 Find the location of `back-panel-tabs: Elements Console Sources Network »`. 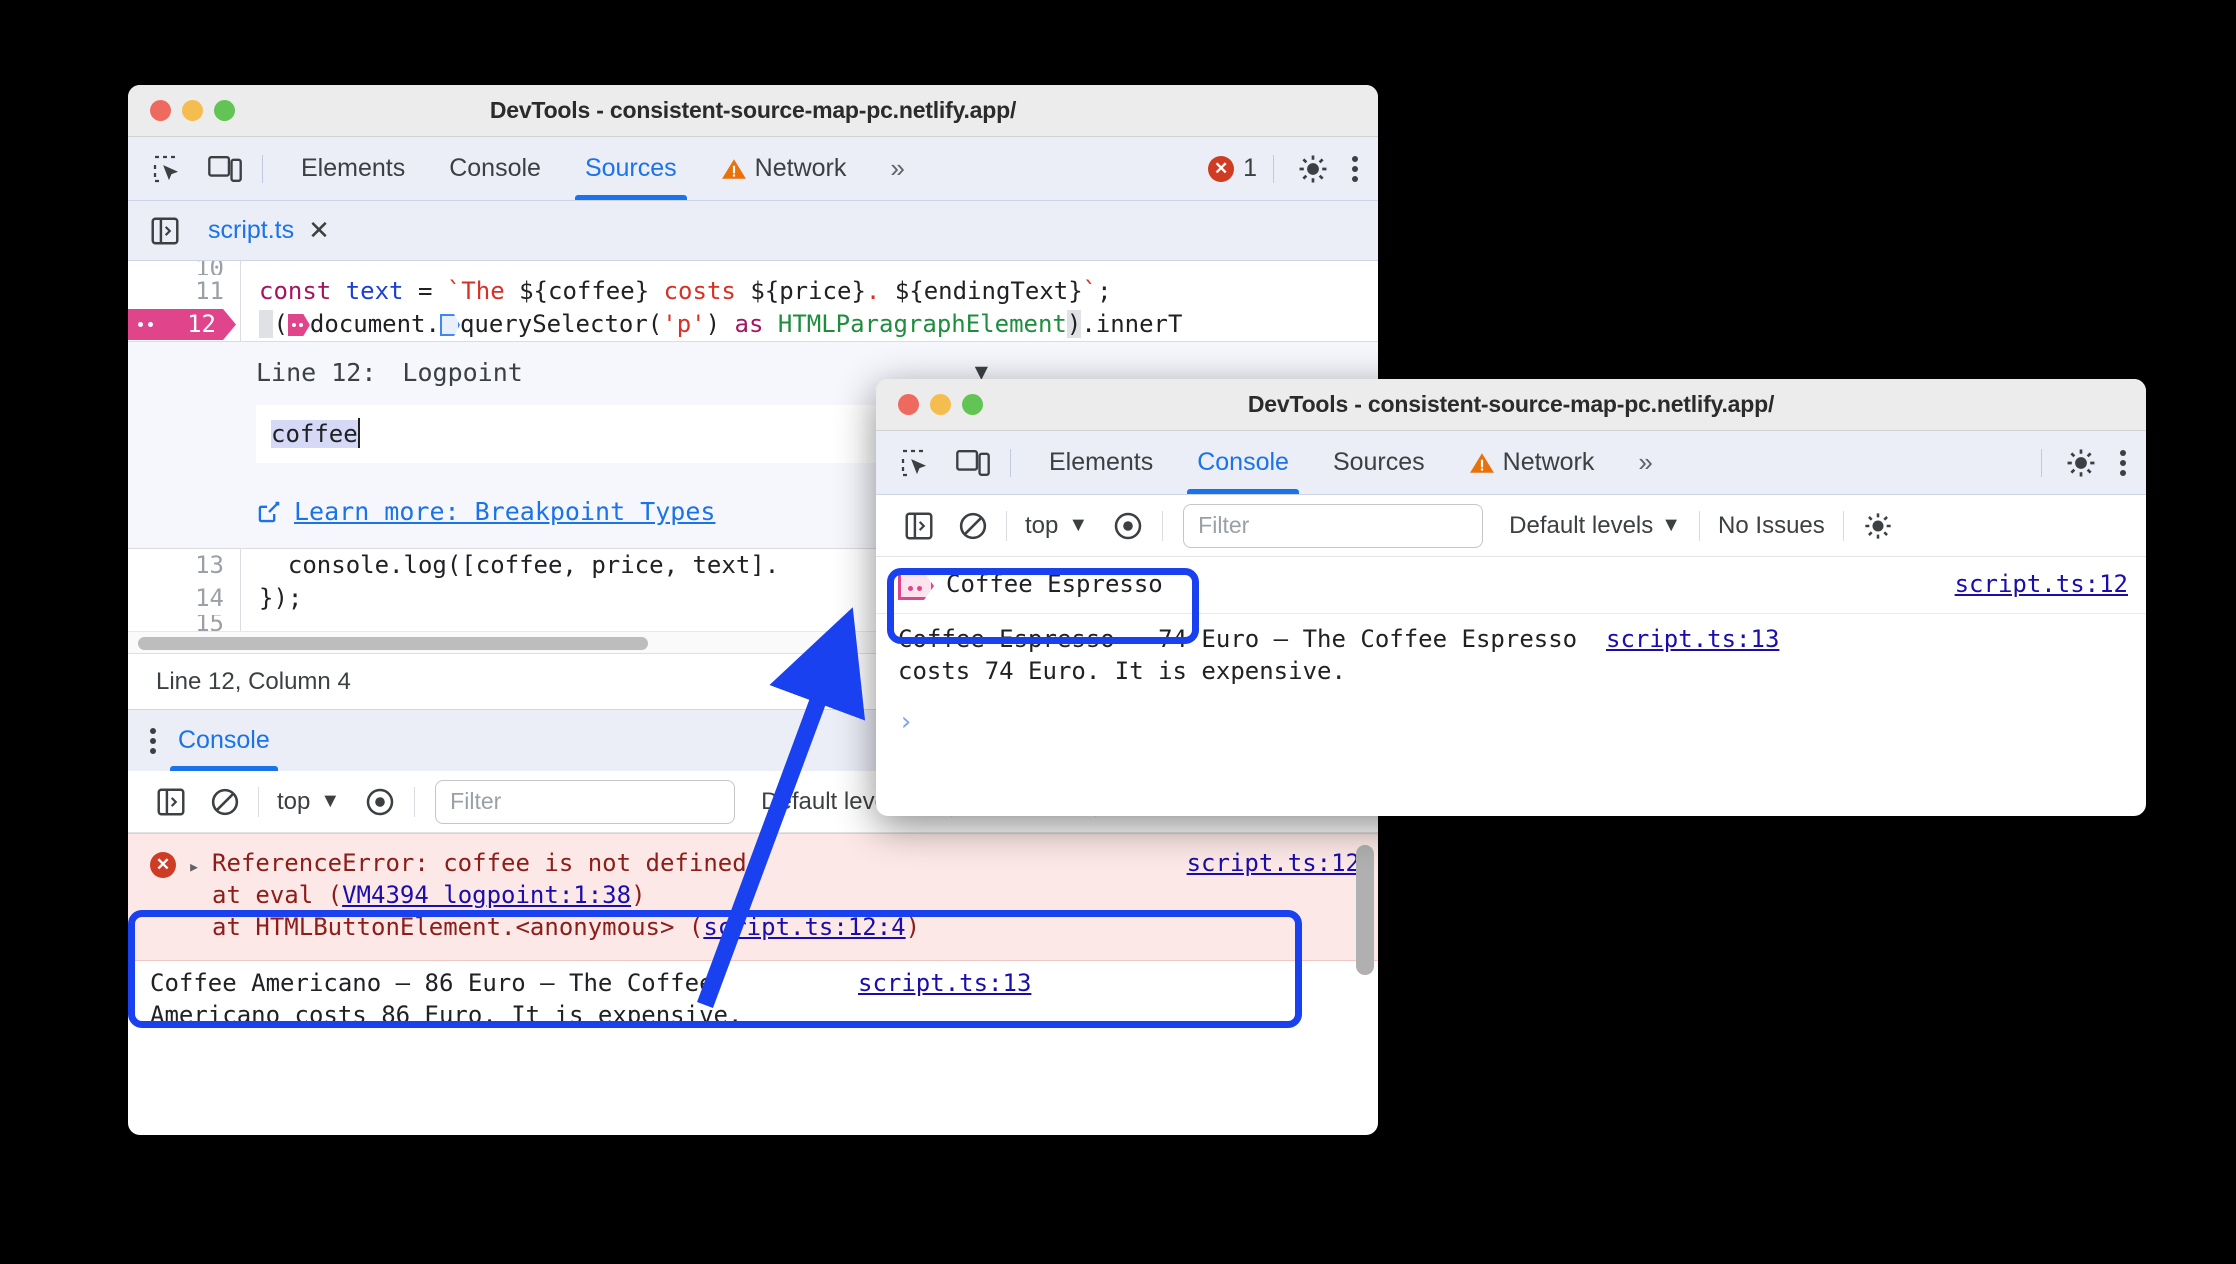

back-panel-tabs: Elements Console Sources Network » is located at coordinates (595, 168).